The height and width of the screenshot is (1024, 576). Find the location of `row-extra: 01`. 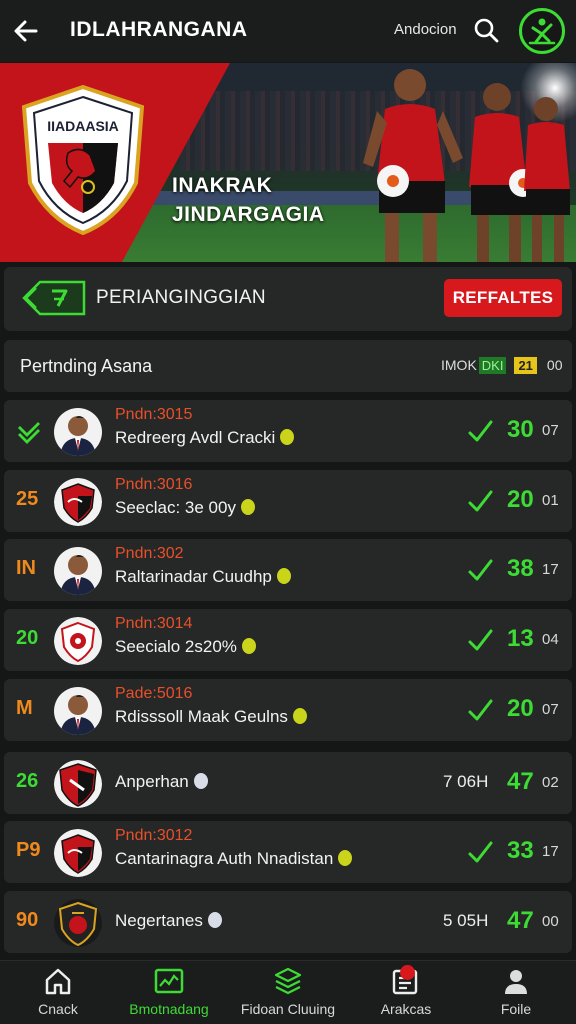

row-extra: 01 is located at coordinates (550, 500).